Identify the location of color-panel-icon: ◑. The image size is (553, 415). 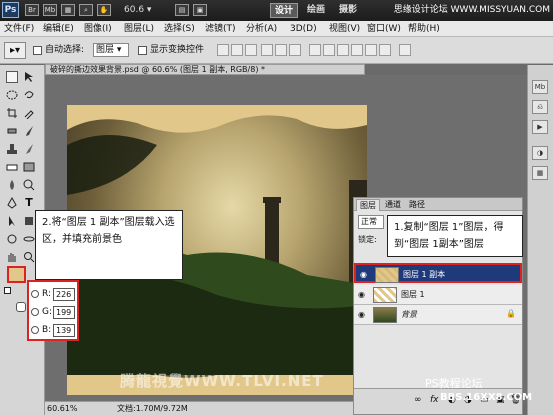
(540, 153).